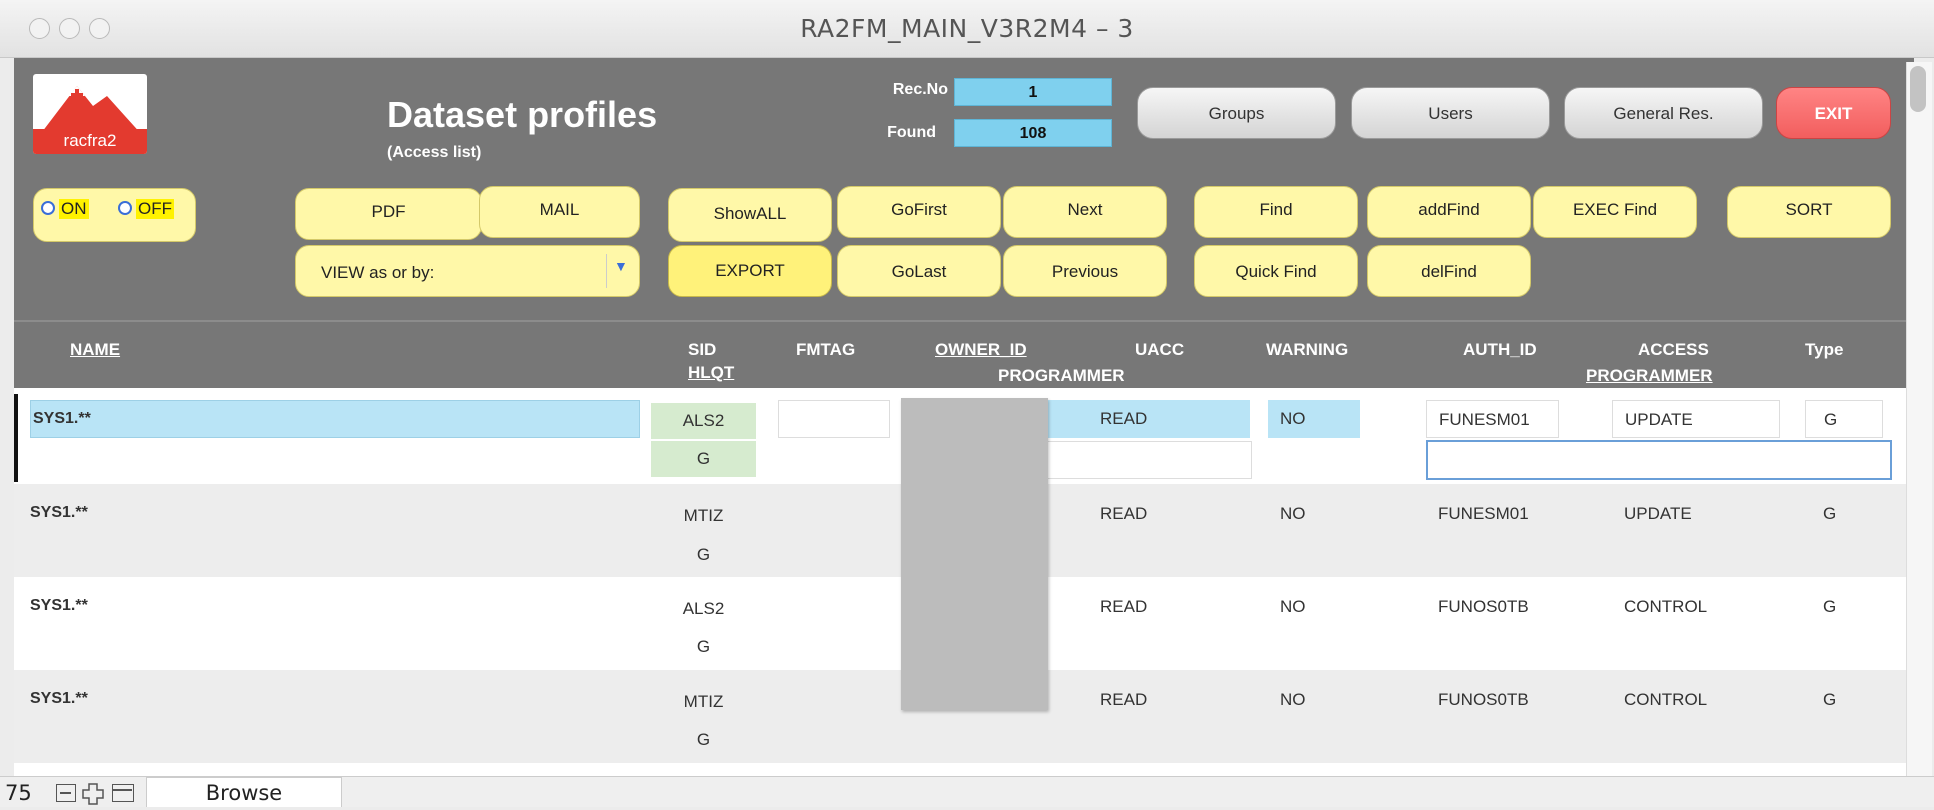 Image resolution: width=1934 pixels, height=810 pixels. I want to click on row-auth-id: FUNESM01, so click(1483, 513).